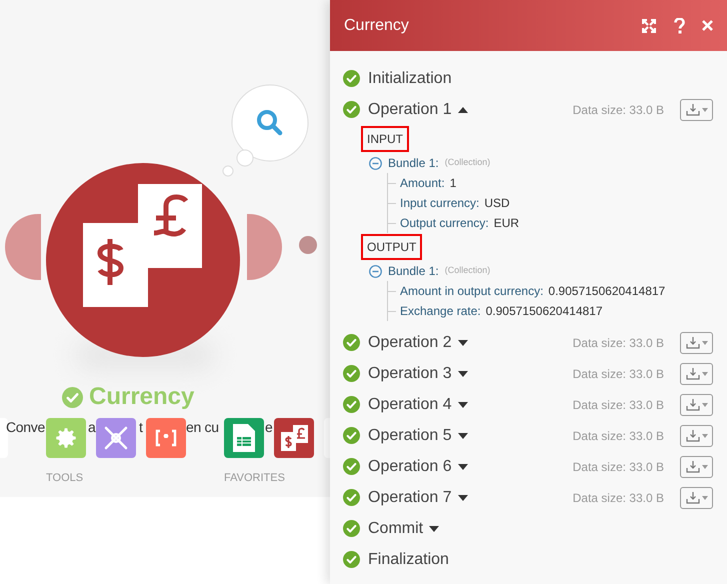  Describe the element at coordinates (440, 311) in the screenshot. I see `field-key: Exchange rate:` at that location.